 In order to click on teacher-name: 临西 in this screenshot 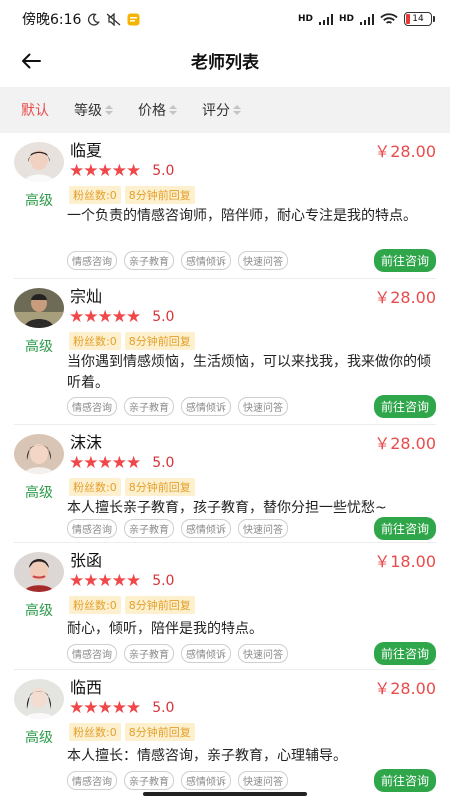, I will do `click(86, 687)`.